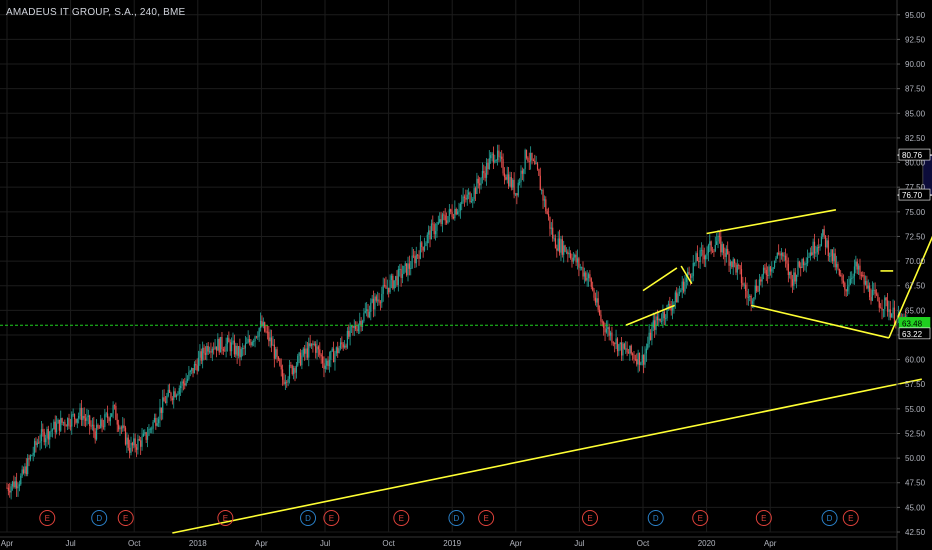  I want to click on price-label: 63.22, so click(912, 334).